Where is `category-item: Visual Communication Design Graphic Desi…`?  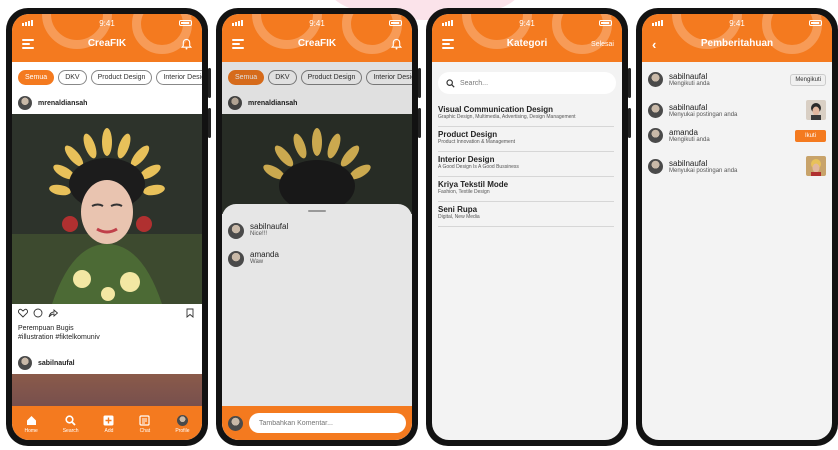 category-item: Visual Communication Design Graphic Desi… is located at coordinates (526, 114).